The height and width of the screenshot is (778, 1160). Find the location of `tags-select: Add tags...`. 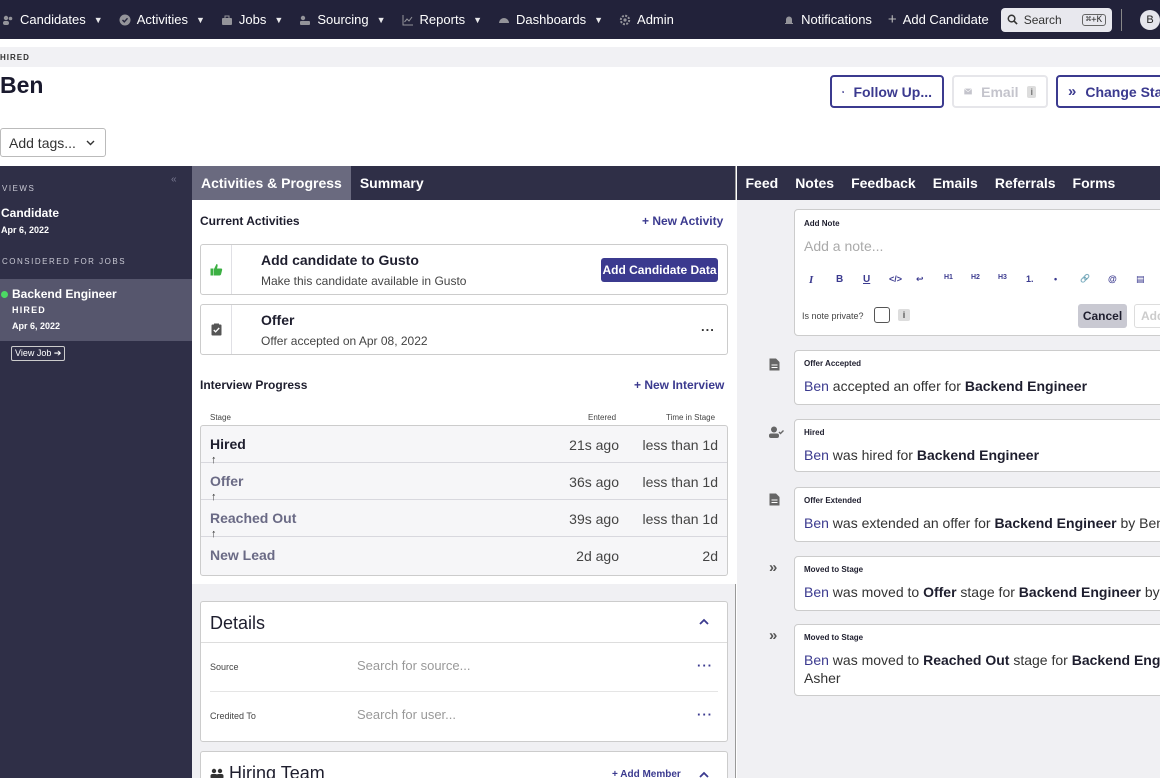

tags-select: Add tags... is located at coordinates (53, 142).